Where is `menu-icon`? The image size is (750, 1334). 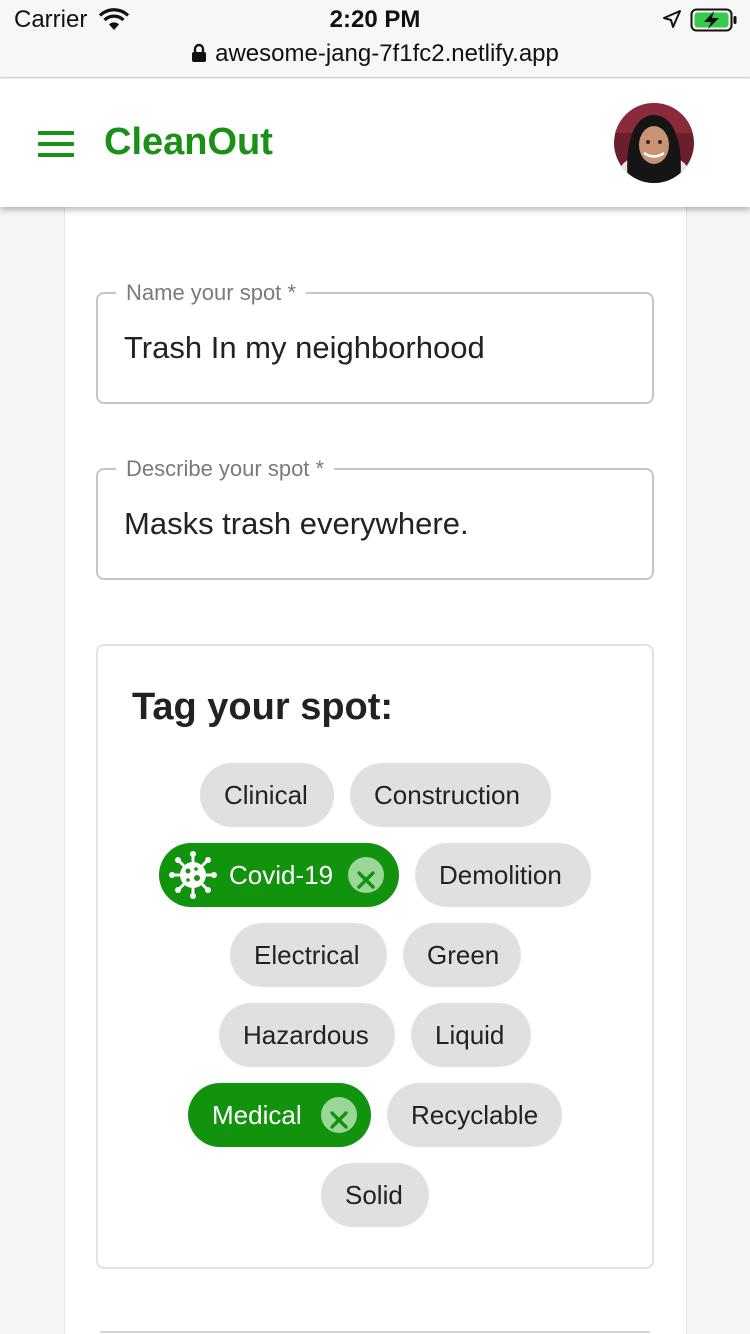 menu-icon is located at coordinates (56, 144).